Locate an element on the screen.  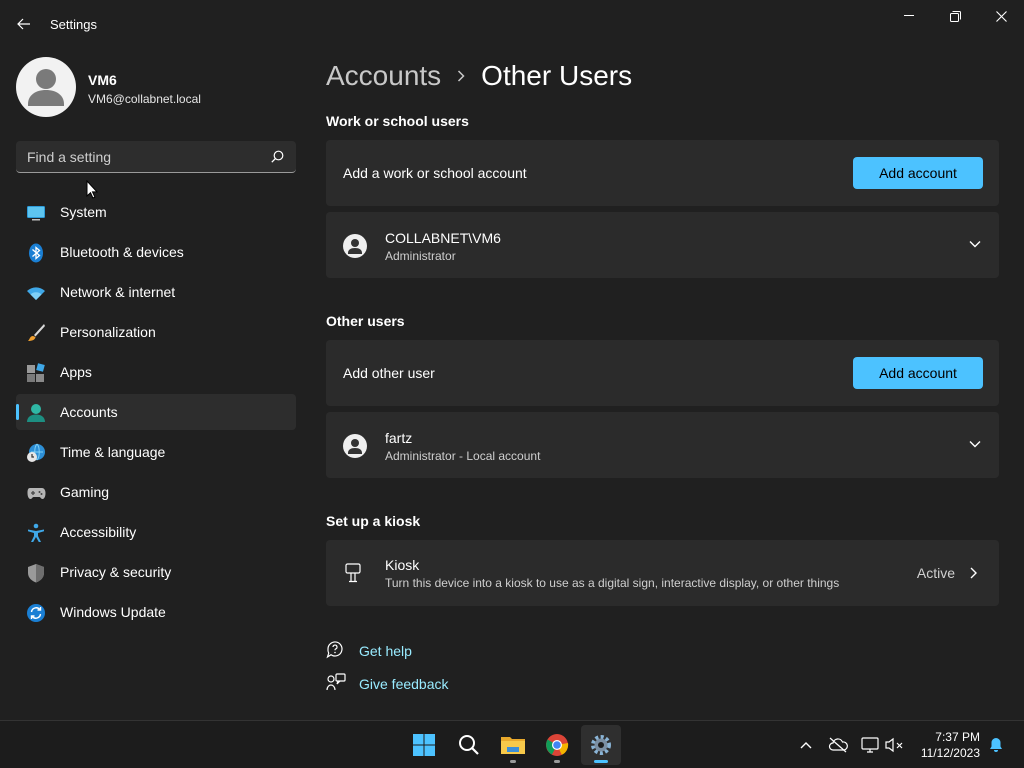
sidebar-item-label: Apps is located at coordinates (76, 372).